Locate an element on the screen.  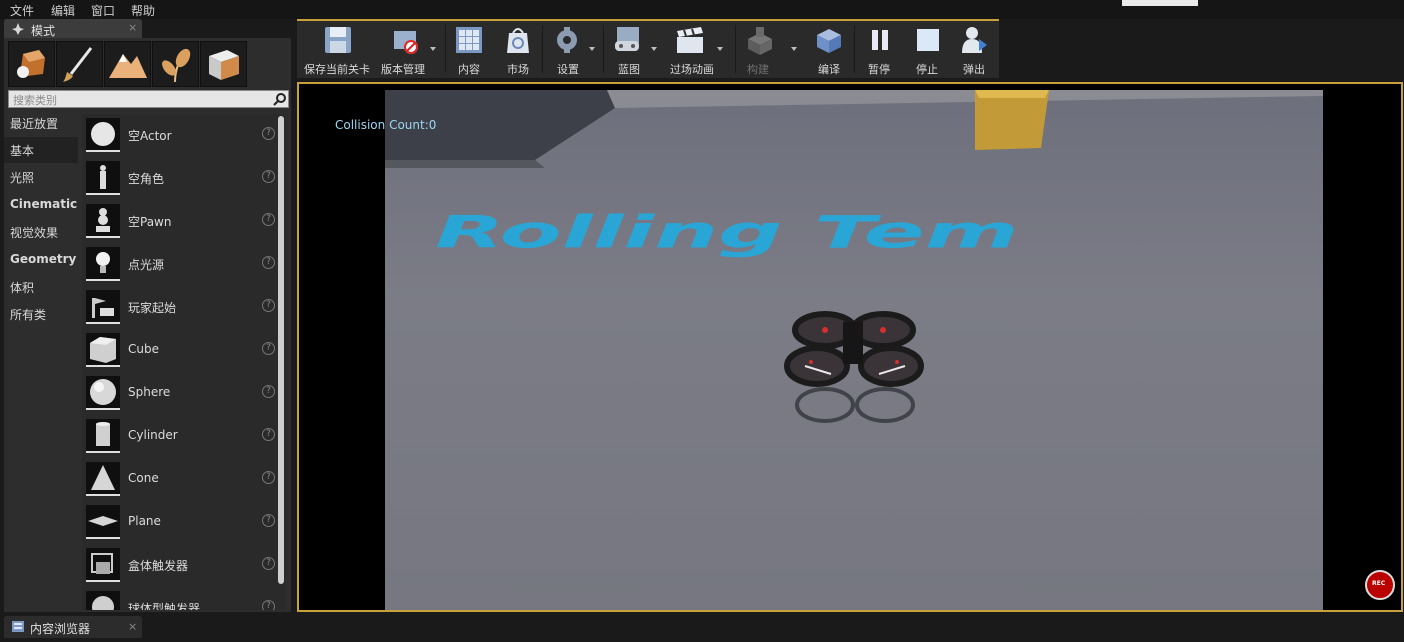
category-geometry: Geometry is located at coordinates (41, 260).